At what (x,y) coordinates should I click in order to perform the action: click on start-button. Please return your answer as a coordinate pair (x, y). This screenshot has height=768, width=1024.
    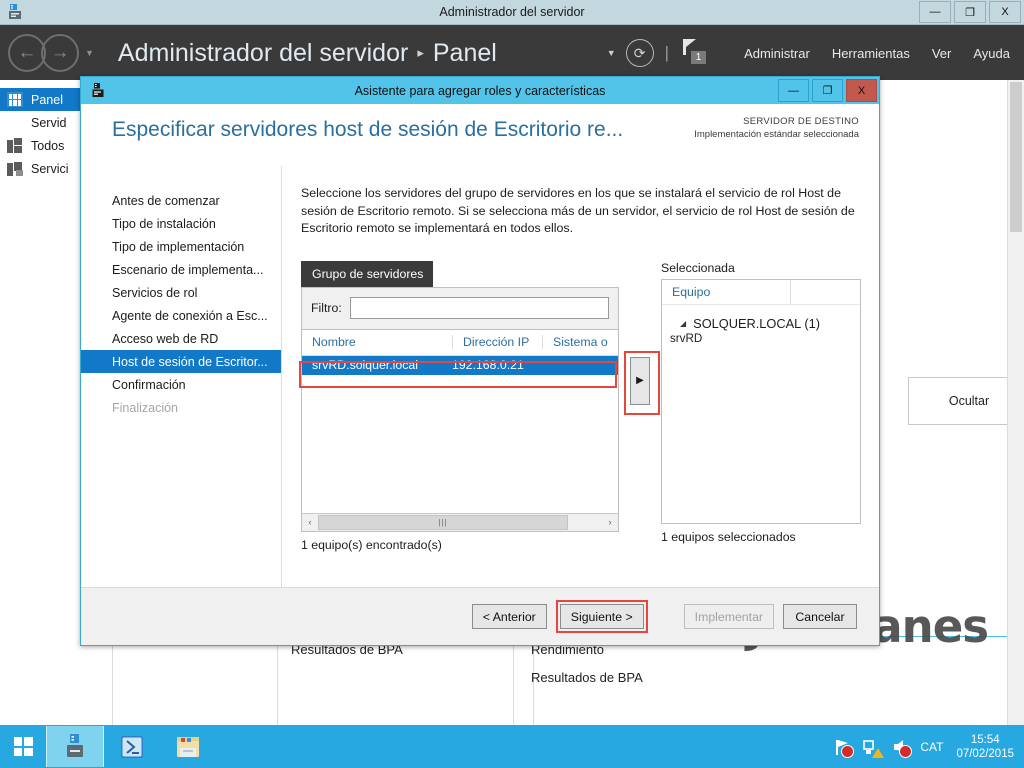
    Looking at the image, I should click on (23, 746).